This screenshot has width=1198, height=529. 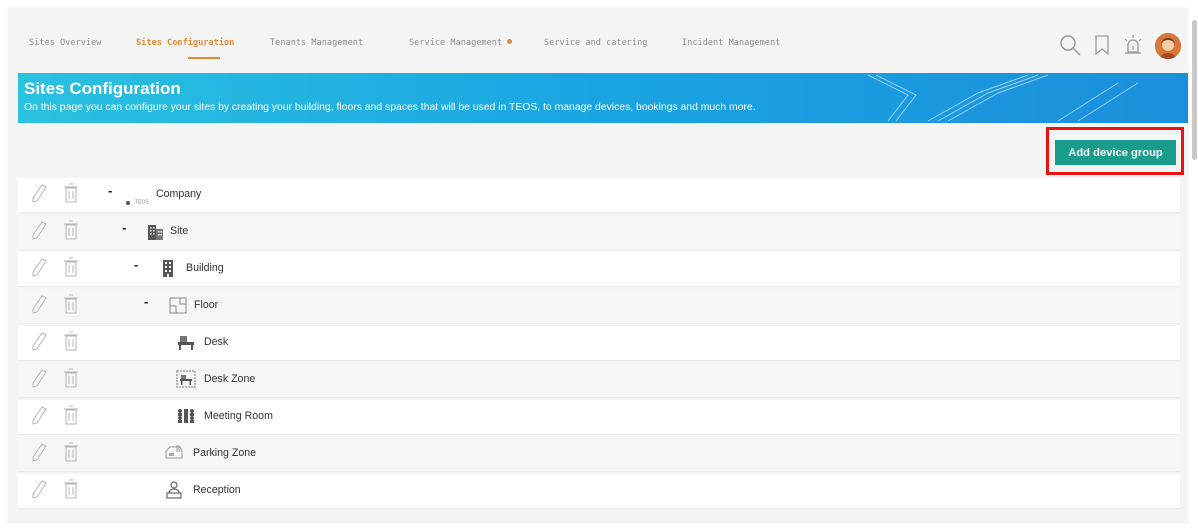 What do you see at coordinates (316, 43) in the screenshot?
I see `tab-tenants-management: Tenants Management` at bounding box center [316, 43].